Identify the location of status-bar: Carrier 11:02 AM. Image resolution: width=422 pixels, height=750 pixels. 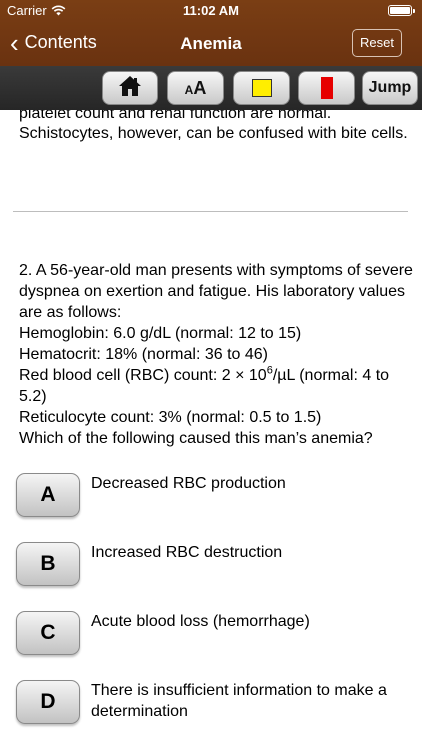
(211, 11).